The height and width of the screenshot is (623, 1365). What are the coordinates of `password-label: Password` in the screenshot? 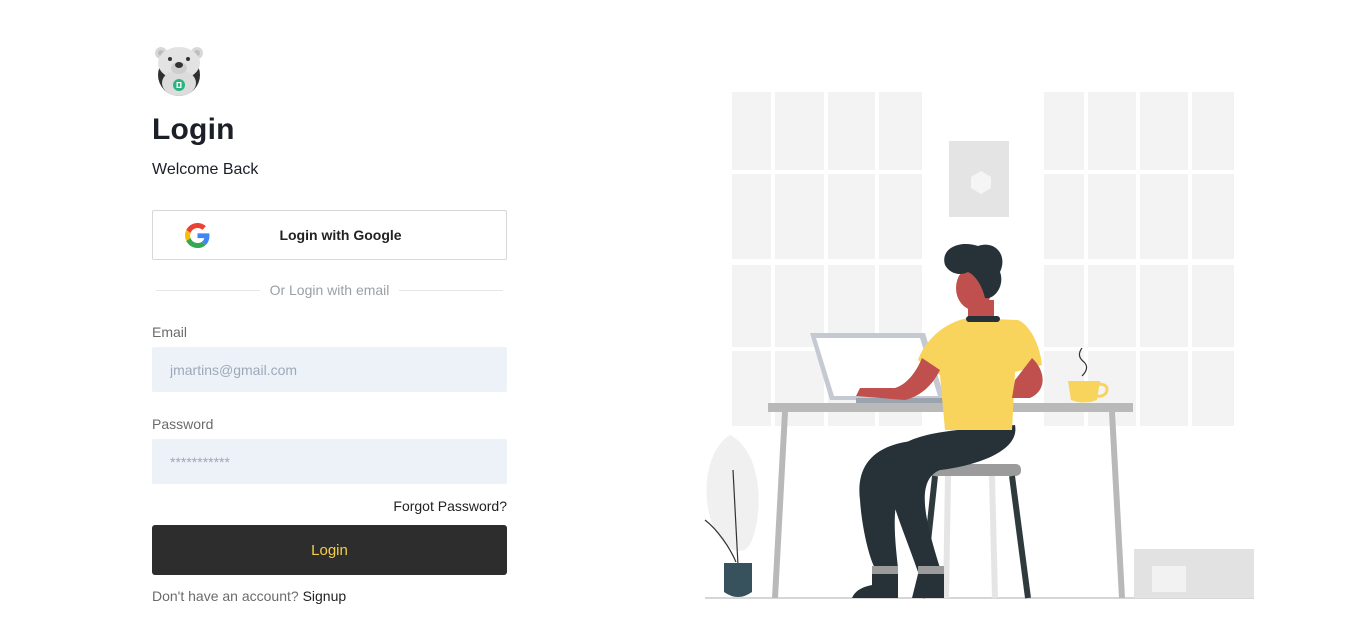 It's located at (183, 424).